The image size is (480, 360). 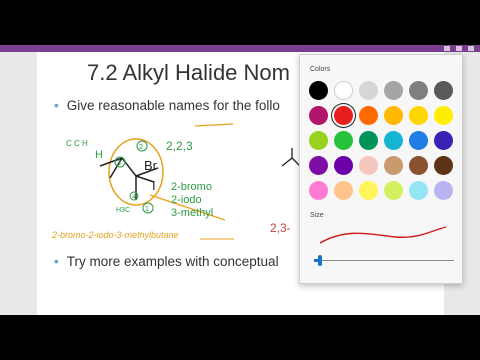 What do you see at coordinates (188, 72) in the screenshot?
I see `slide-title: 7.2 Alkyl Halide Nom` at bounding box center [188, 72].